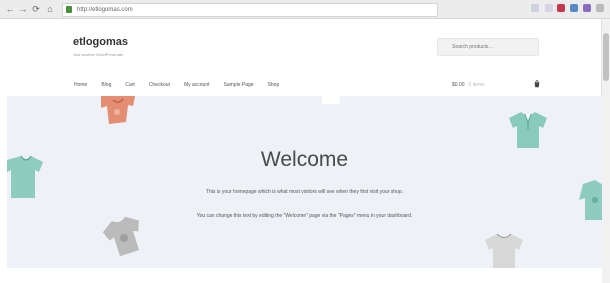 The image size is (610, 283). What do you see at coordinates (159, 85) in the screenshot?
I see `nav-item-checkout: Checkout` at bounding box center [159, 85].